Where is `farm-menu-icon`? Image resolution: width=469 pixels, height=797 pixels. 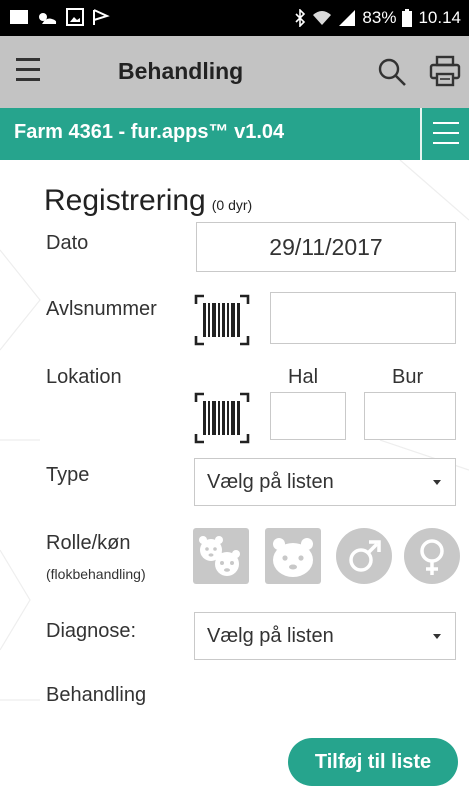 farm-menu-icon is located at coordinates (446, 134).